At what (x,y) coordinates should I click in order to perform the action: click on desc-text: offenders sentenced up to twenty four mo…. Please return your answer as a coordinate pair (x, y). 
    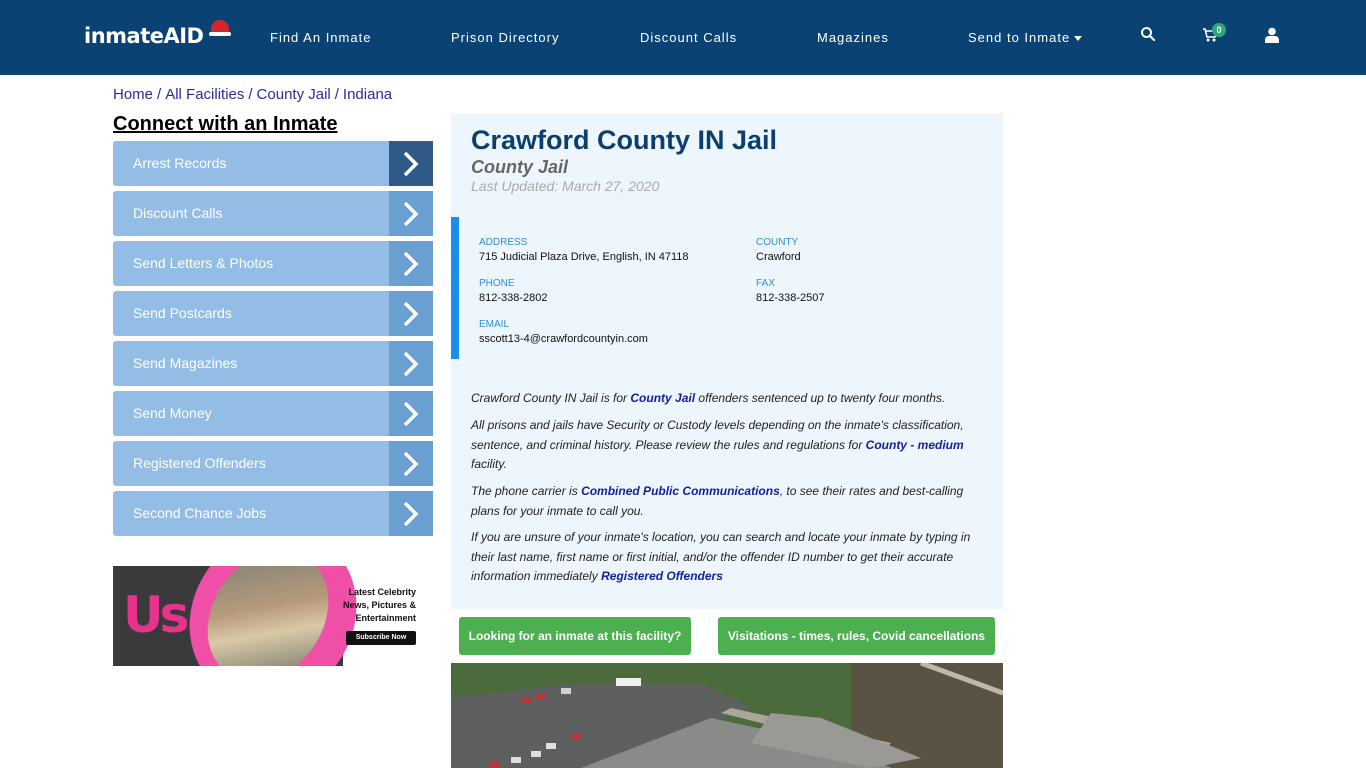
    Looking at the image, I should click on (820, 398).